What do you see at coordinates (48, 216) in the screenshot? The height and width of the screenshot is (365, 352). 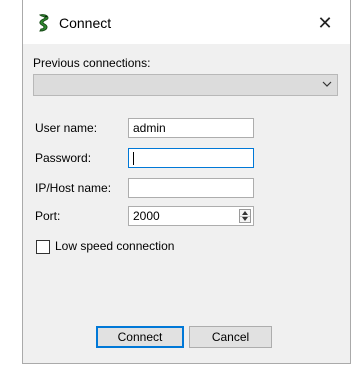 I see `port-label: Port:` at bounding box center [48, 216].